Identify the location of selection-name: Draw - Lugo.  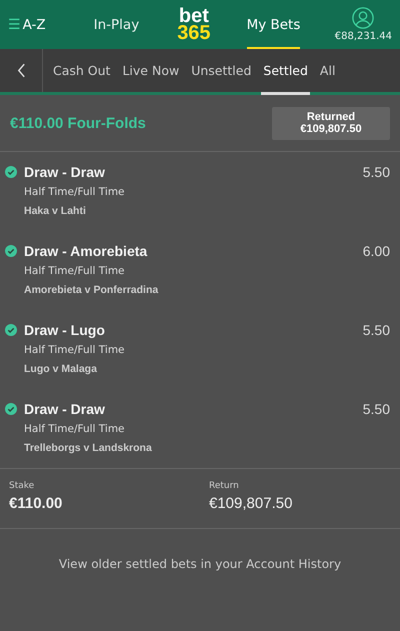
(64, 330).